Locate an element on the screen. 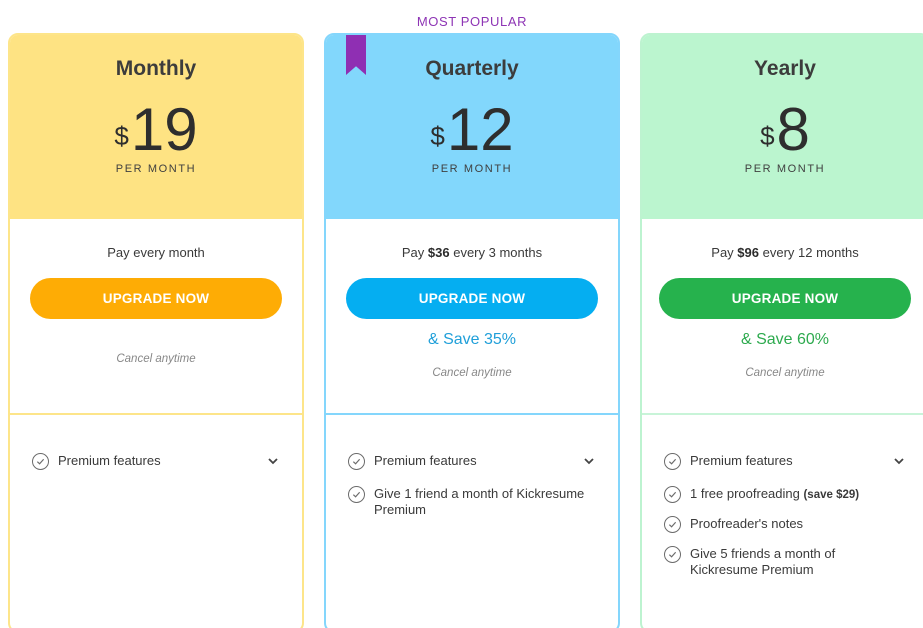 Image resolution: width=923 pixels, height=628 pixels. most-popular-label: MOST POPULAR is located at coordinates (472, 21).